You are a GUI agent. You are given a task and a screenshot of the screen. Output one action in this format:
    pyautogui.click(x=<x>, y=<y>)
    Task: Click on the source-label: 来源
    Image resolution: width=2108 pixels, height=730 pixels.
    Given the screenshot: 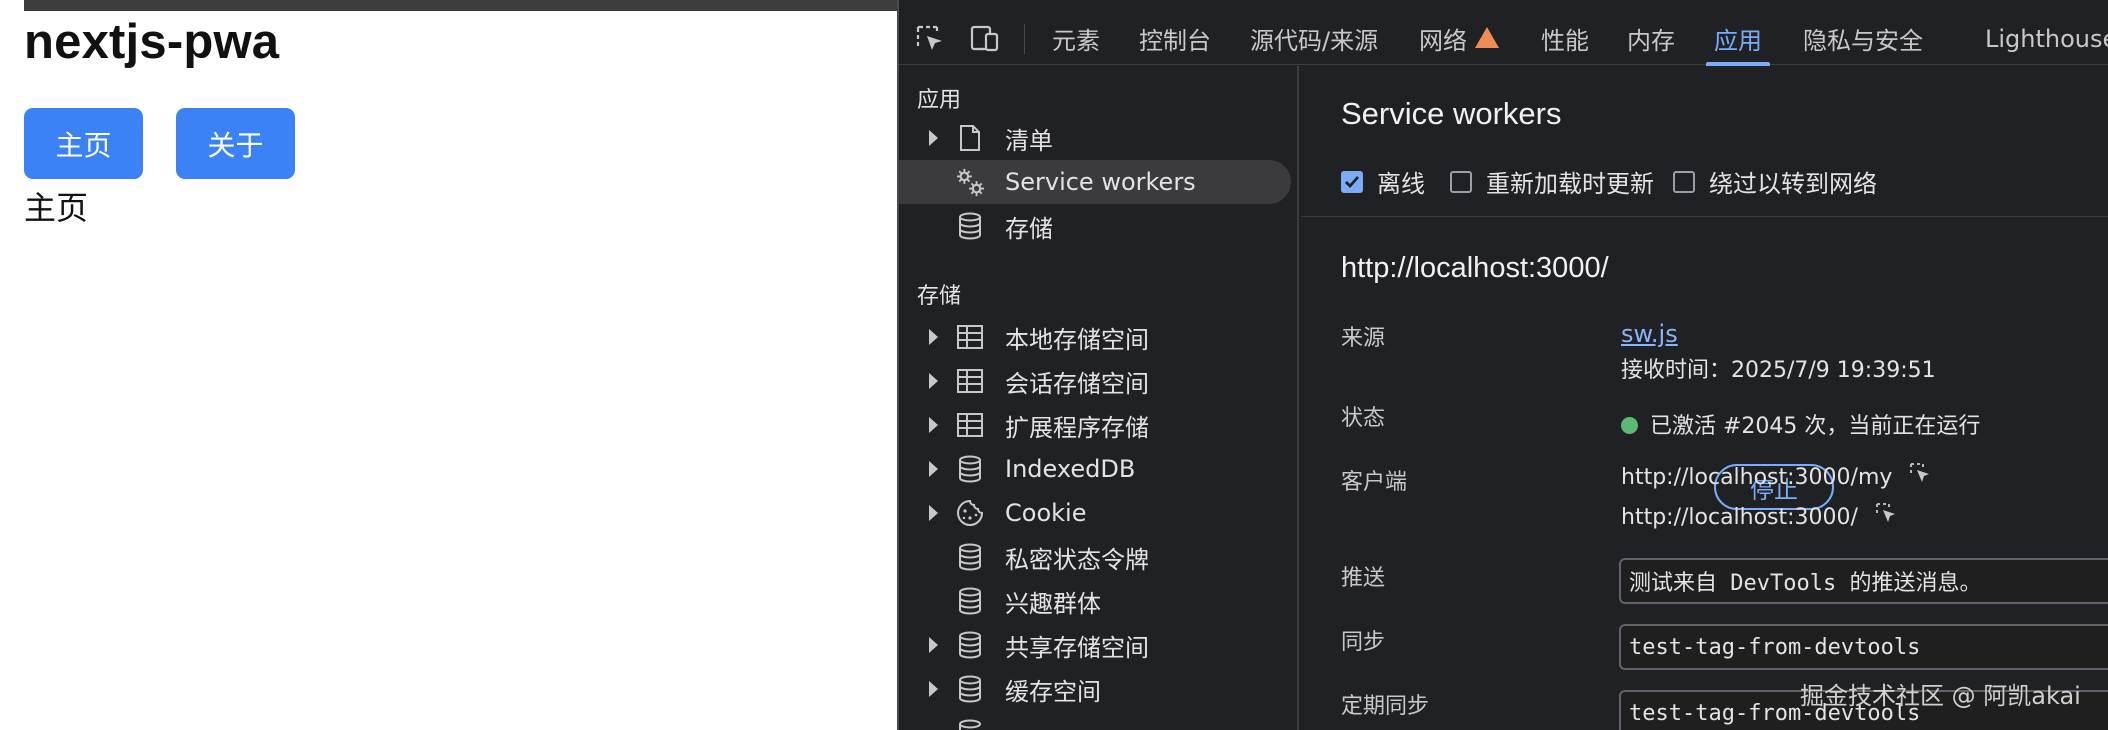 What is the action you would take?
    pyautogui.click(x=1363, y=338)
    